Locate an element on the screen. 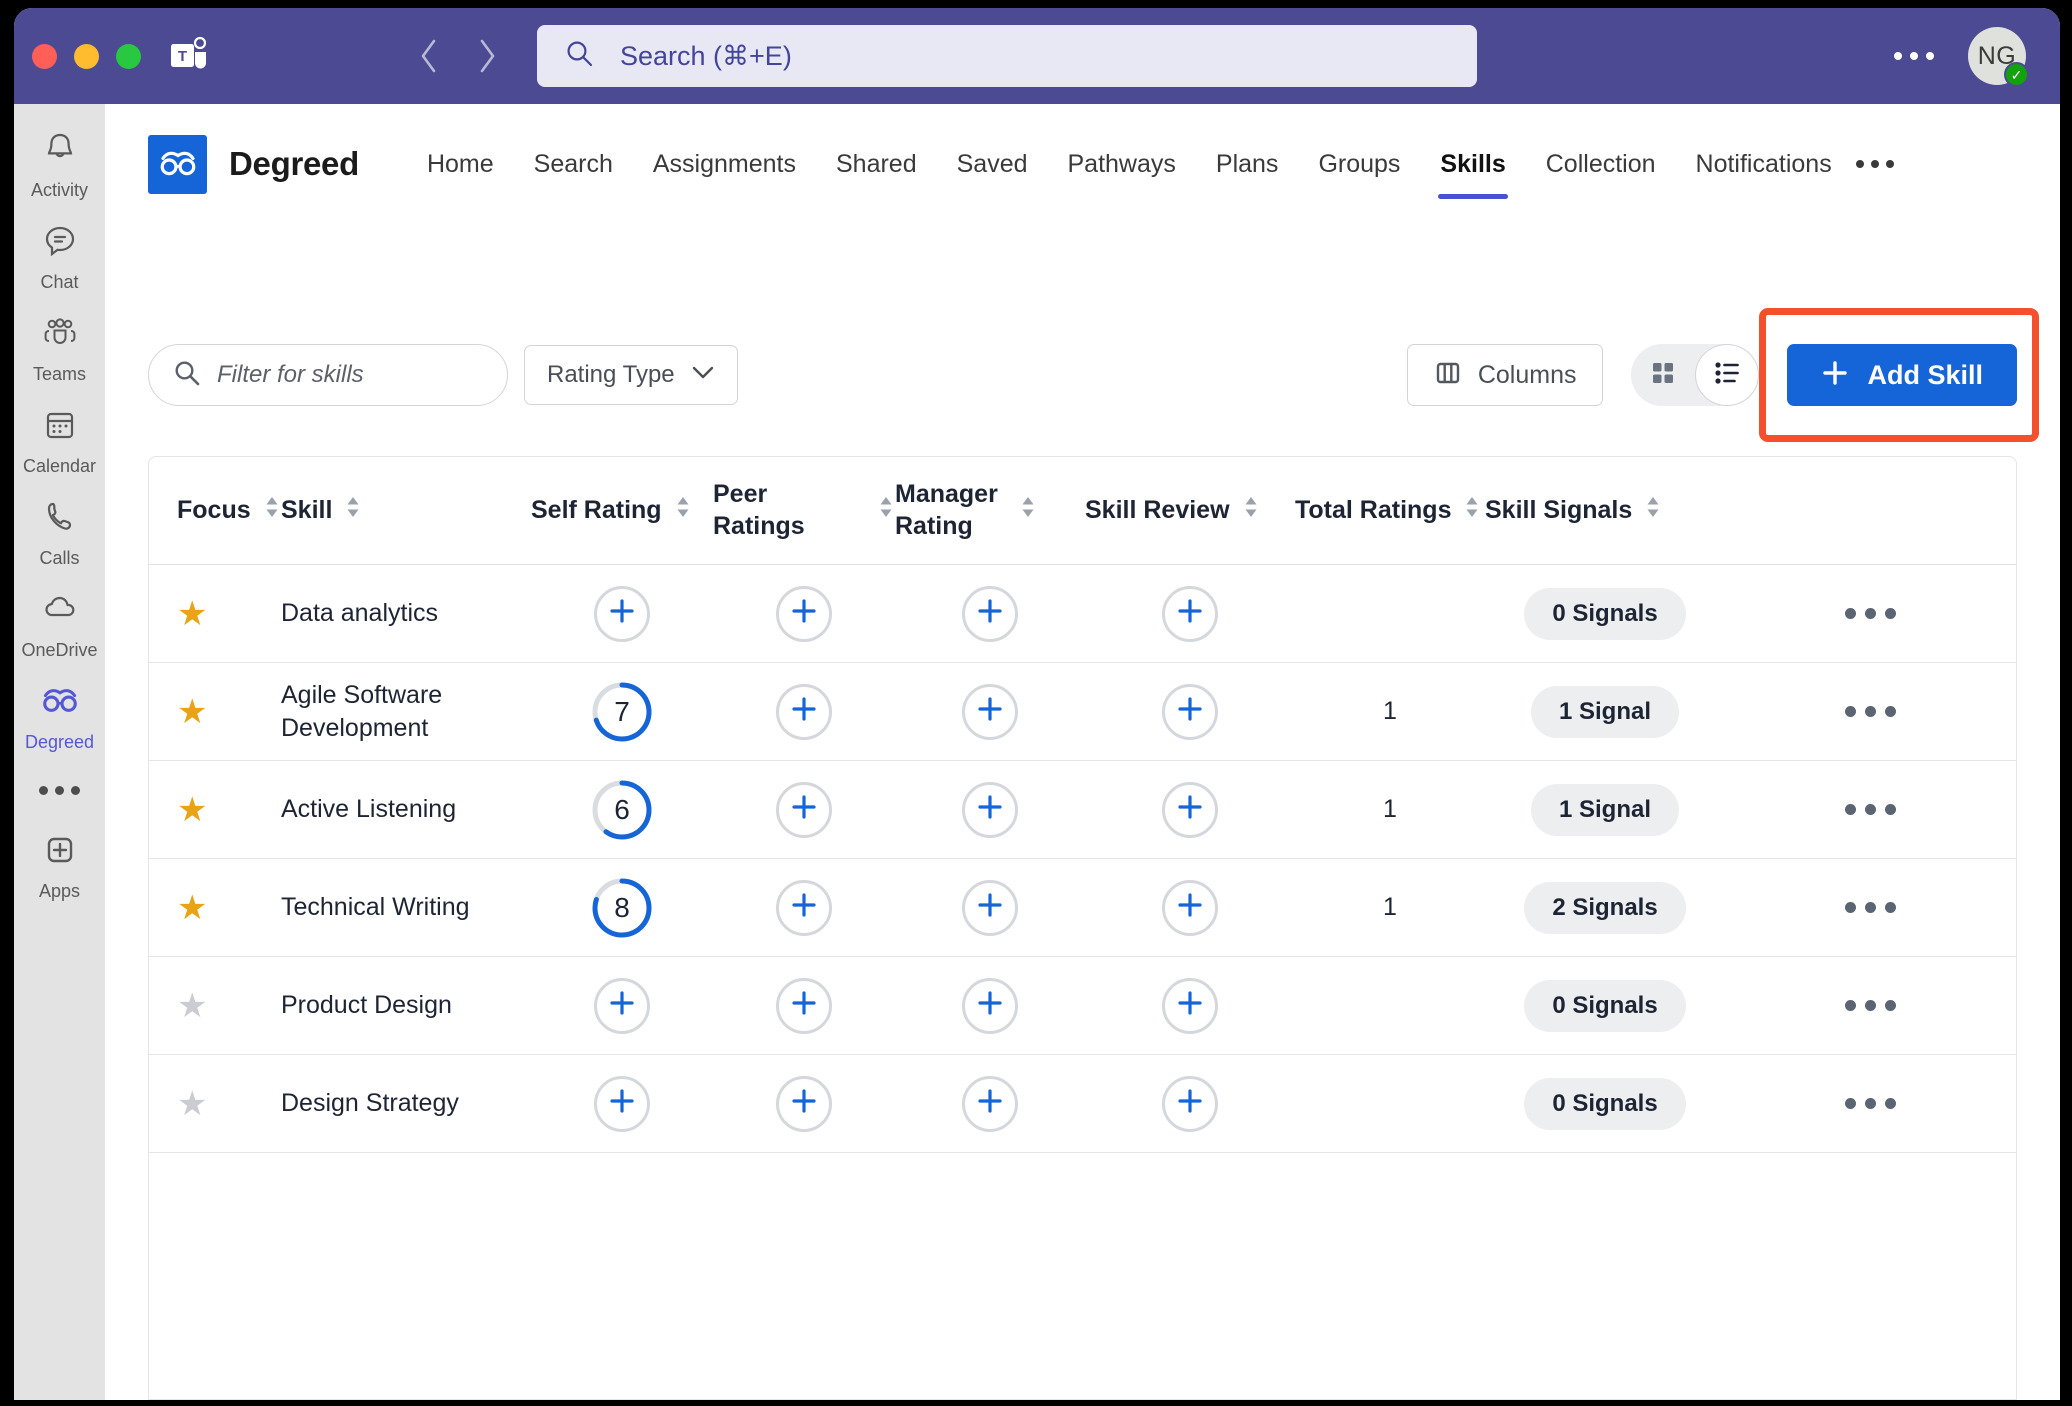  add-skill-button: Add Skill is located at coordinates (1902, 375).